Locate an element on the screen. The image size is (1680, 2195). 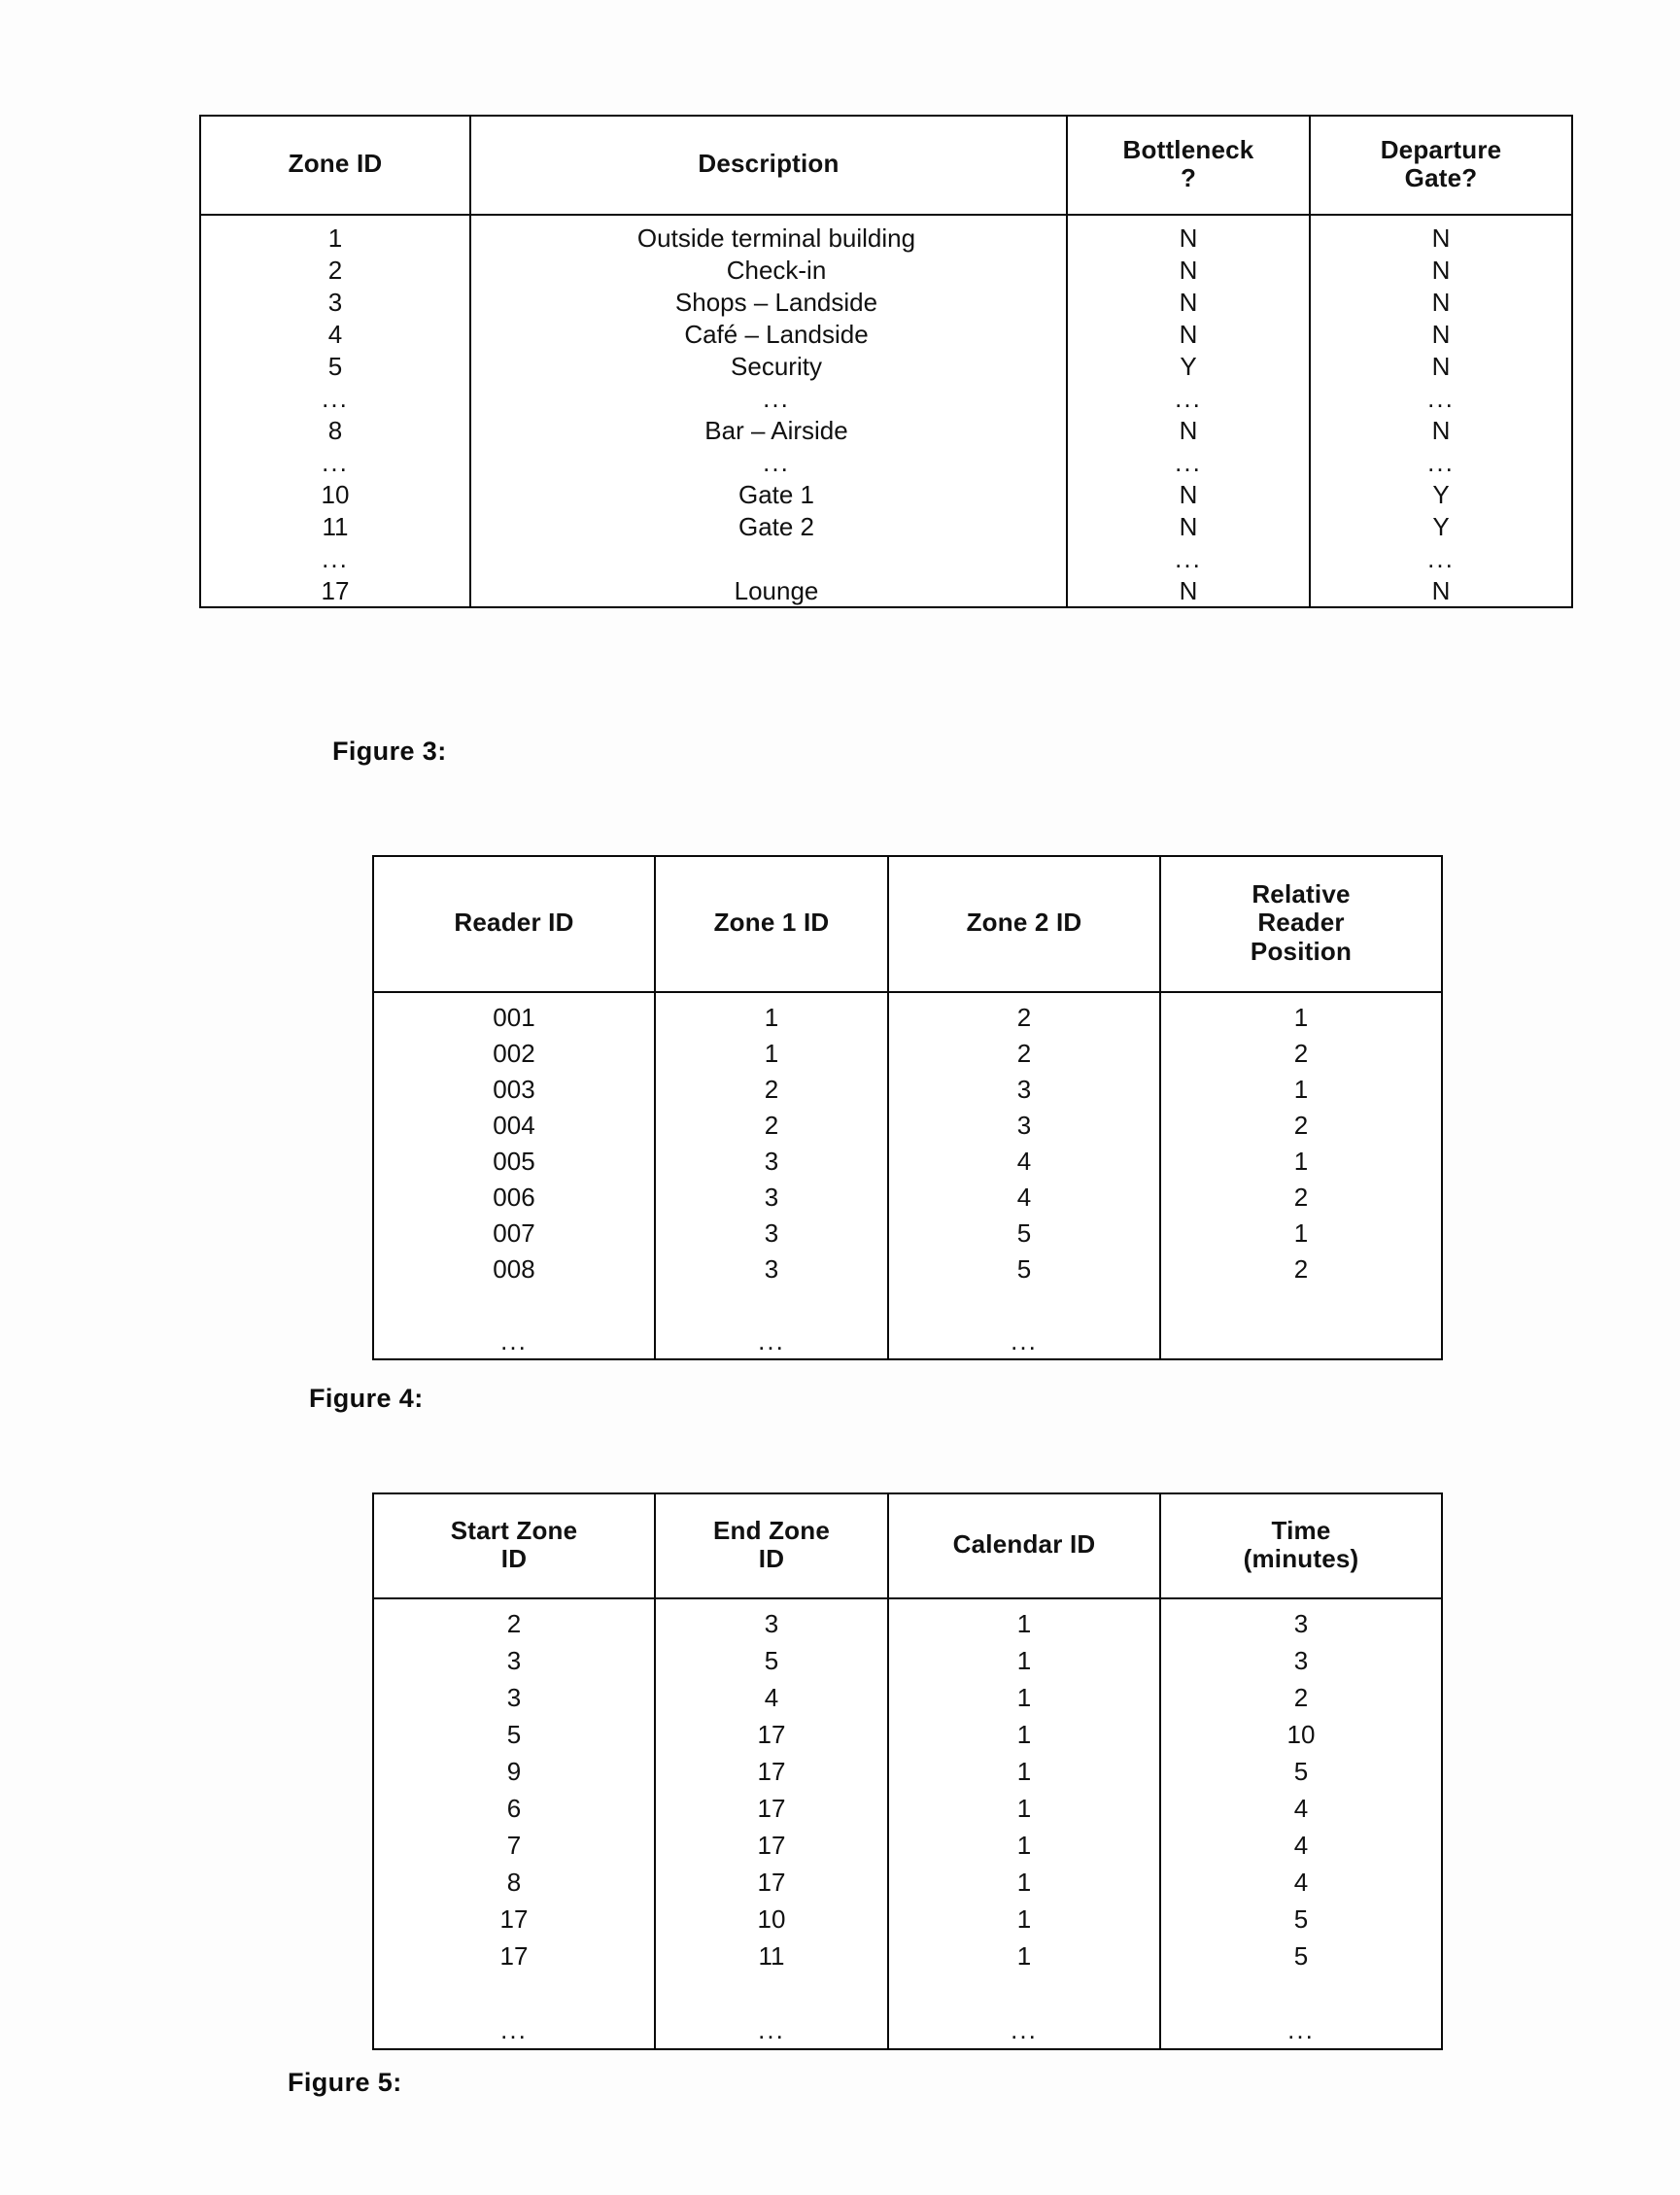
column-header-departure-gate: Departure Gate? is located at coordinates (1441, 165).